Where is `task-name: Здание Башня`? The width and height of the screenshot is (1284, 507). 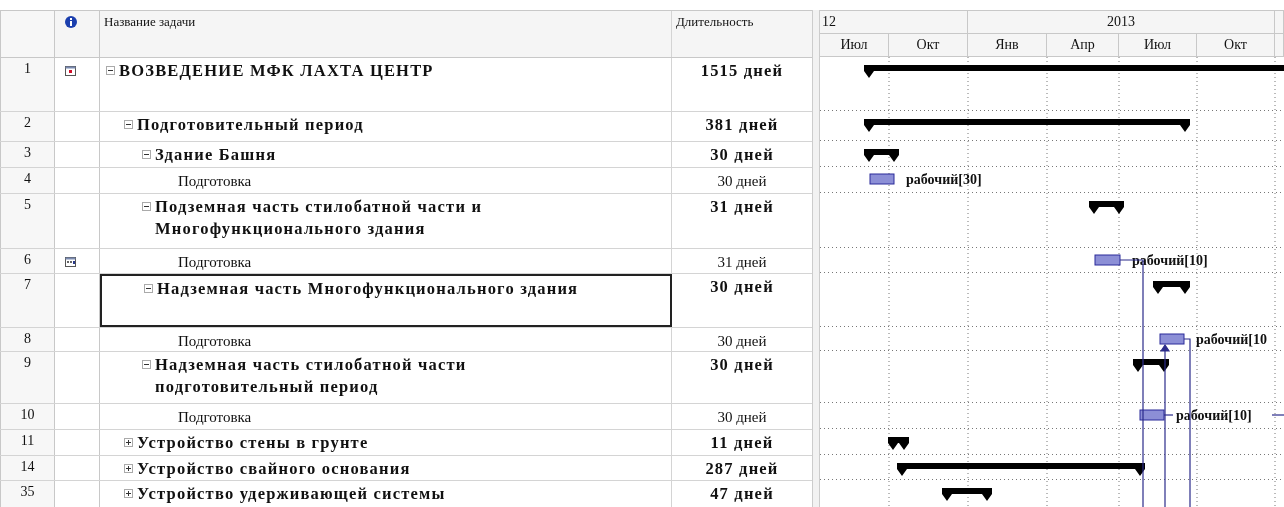 task-name: Здание Башня is located at coordinates (216, 155).